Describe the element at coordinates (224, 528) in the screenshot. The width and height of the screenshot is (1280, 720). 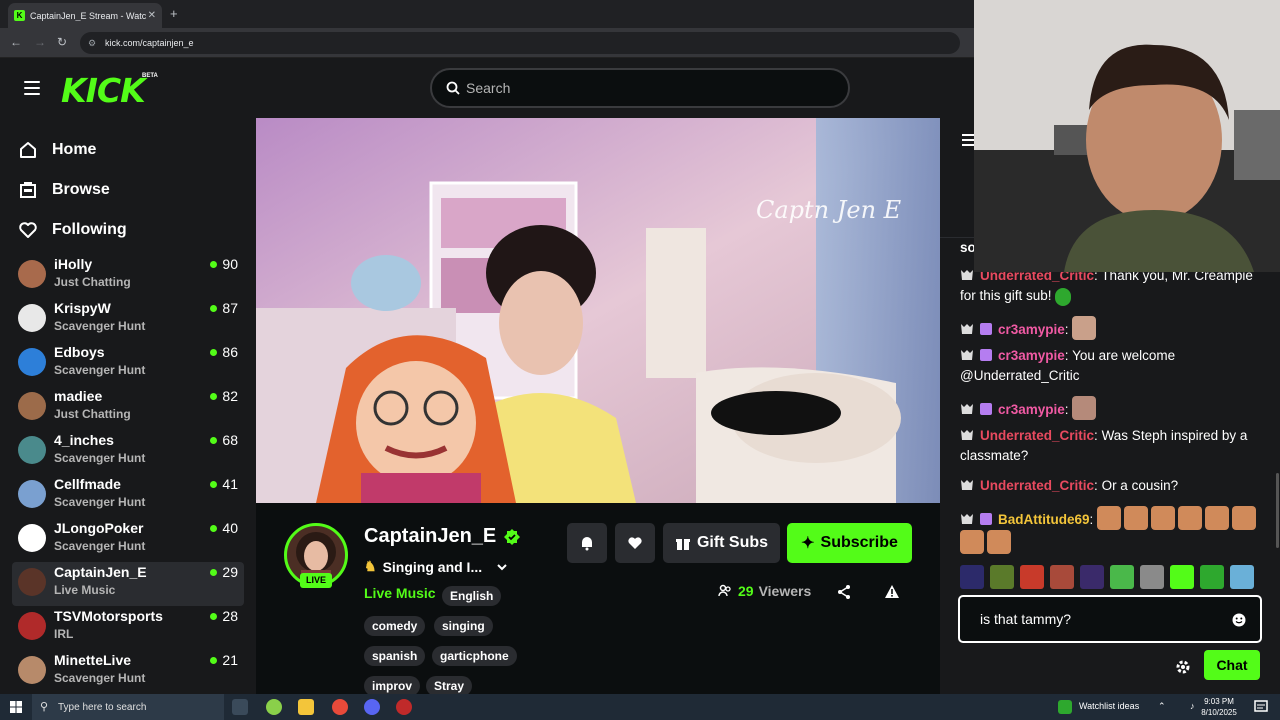
I see `channel-viewer-count: 40` at that location.